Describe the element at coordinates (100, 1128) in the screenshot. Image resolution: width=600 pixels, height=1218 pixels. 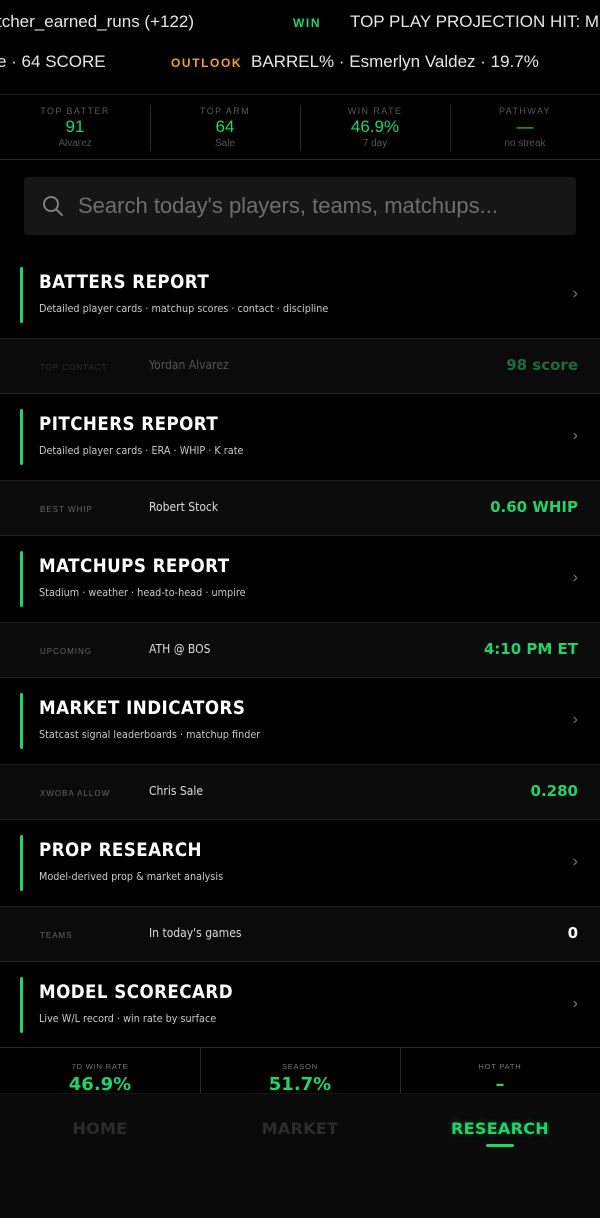
I see `nav-home: HOME` at that location.